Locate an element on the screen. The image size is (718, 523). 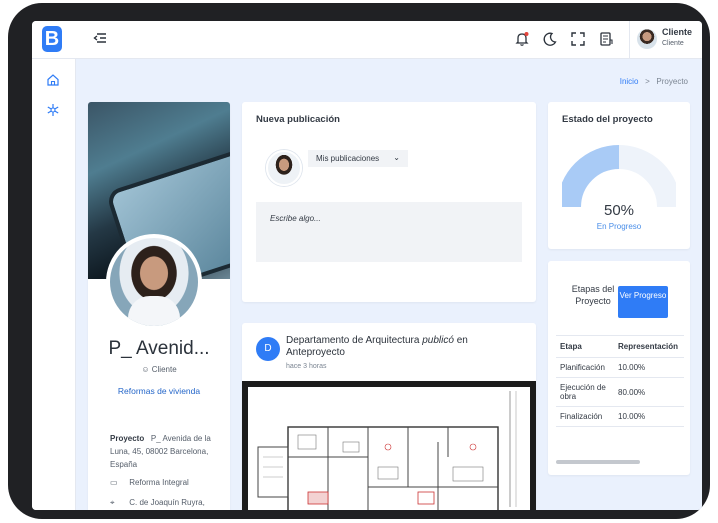
smile-icon: ☺ is located at coordinates (145, 369).